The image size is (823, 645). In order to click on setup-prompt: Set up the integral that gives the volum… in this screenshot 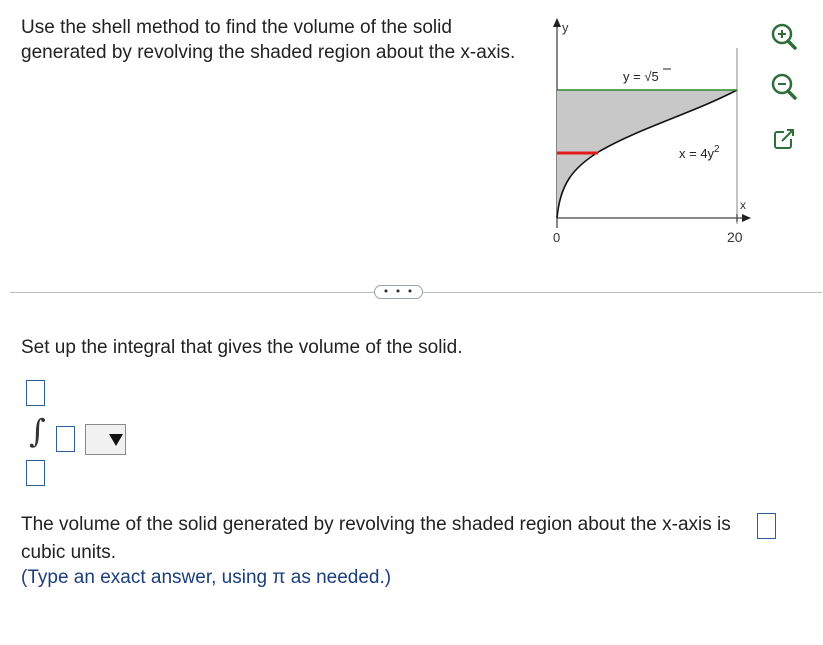, I will do `click(242, 347)`.